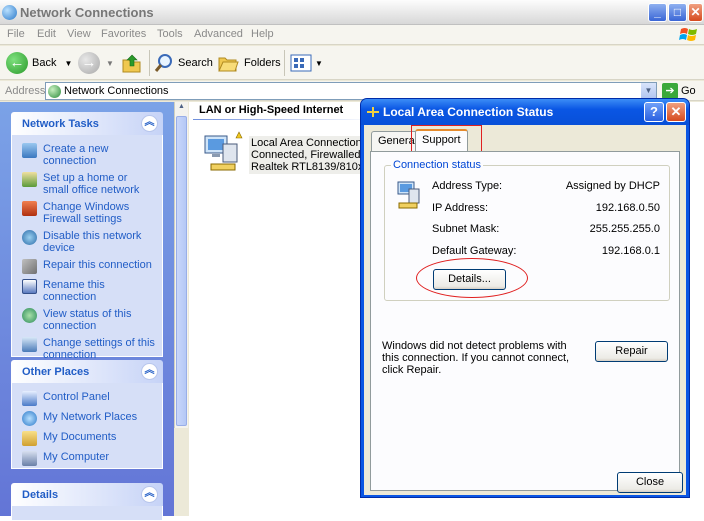 The height and width of the screenshot is (521, 704). What do you see at coordinates (40, 495) in the screenshot?
I see `details-title: Details` at bounding box center [40, 495].